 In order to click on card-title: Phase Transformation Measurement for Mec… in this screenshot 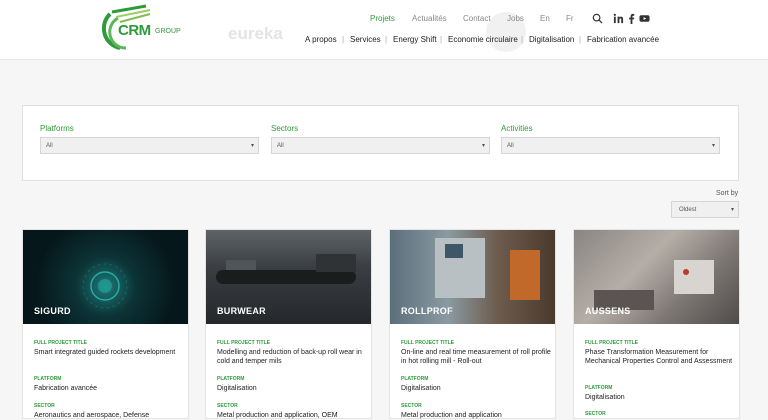, I will do `click(659, 357)`.